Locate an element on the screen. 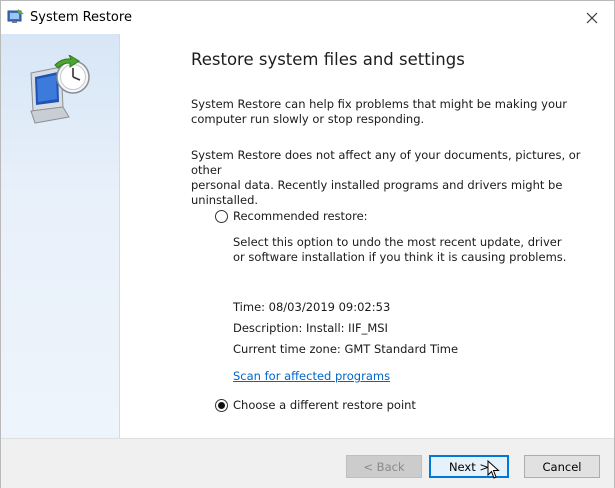 The height and width of the screenshot is (488, 615). recommended-restore-label: Recommended restore: is located at coordinates (300, 216).